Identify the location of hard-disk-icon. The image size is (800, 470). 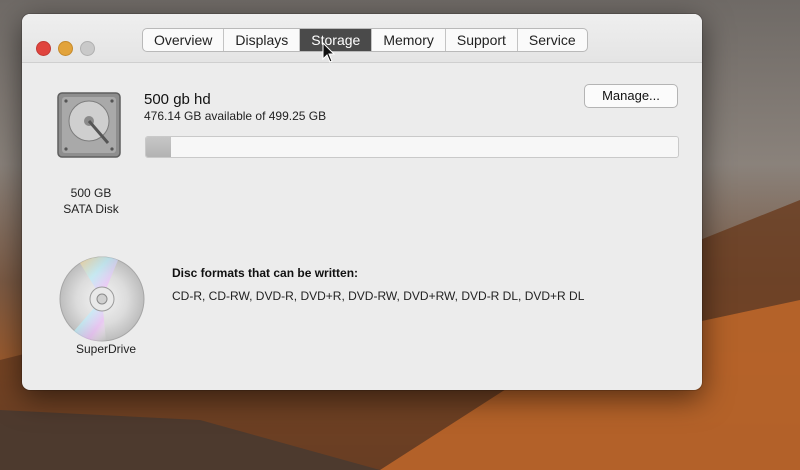
(89, 125).